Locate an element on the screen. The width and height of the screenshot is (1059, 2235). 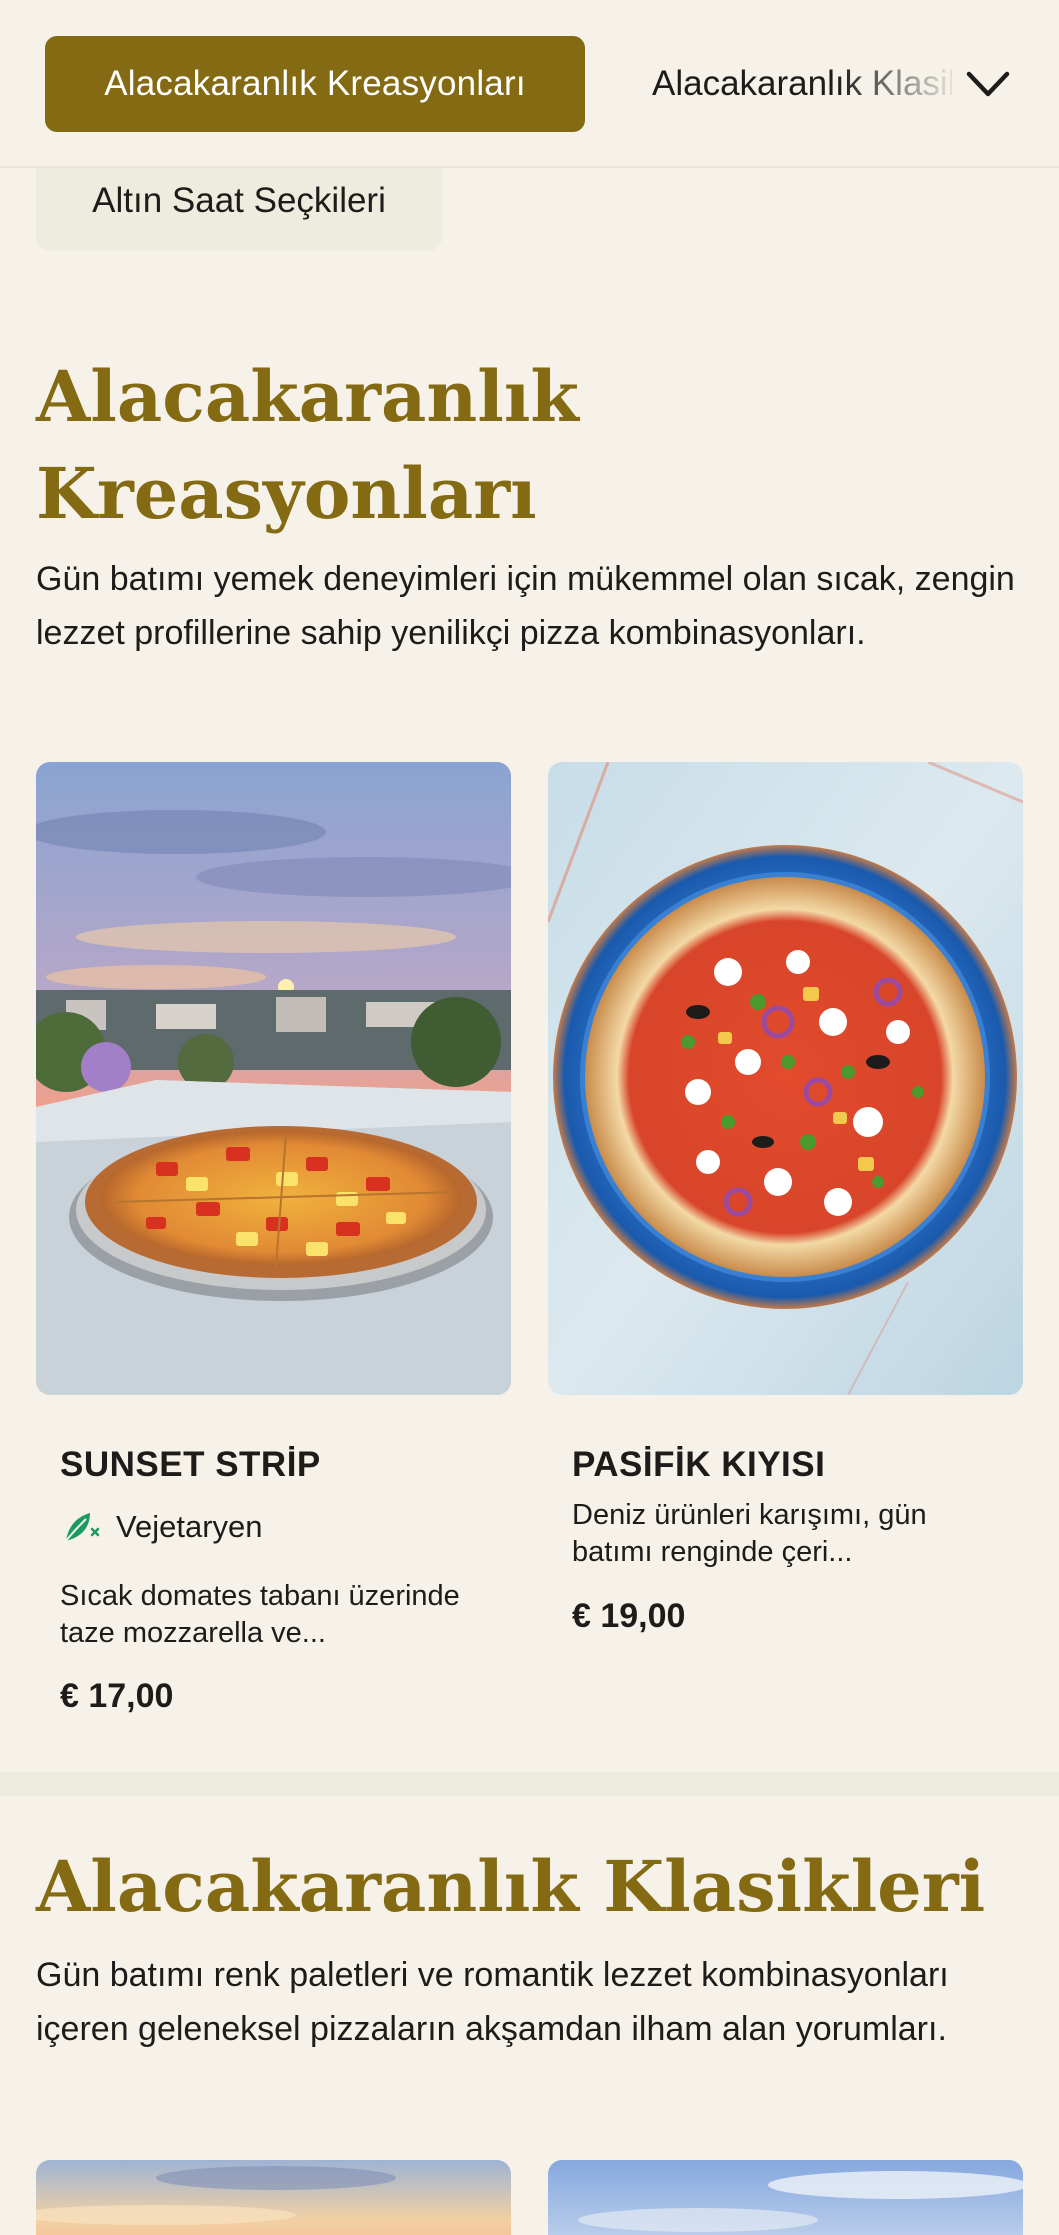
category-tab-next: Alacakaranlık Klasikleri is located at coordinates (802, 84).